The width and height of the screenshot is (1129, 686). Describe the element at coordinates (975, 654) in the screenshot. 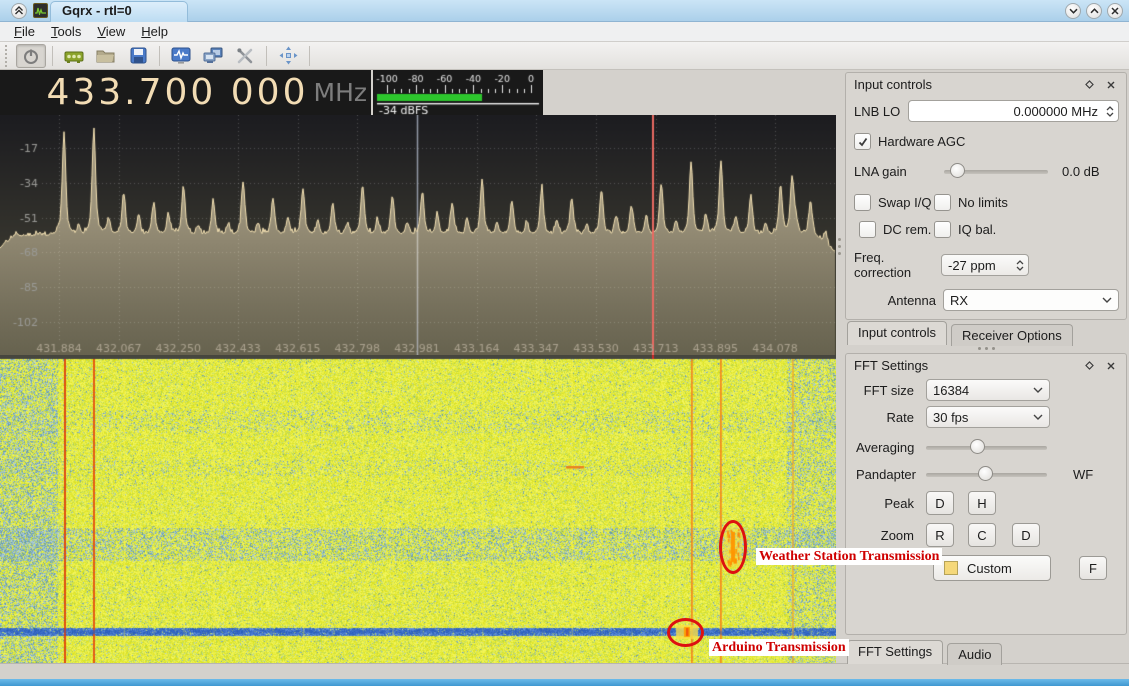

I see `tab-audio: Audio` at that location.